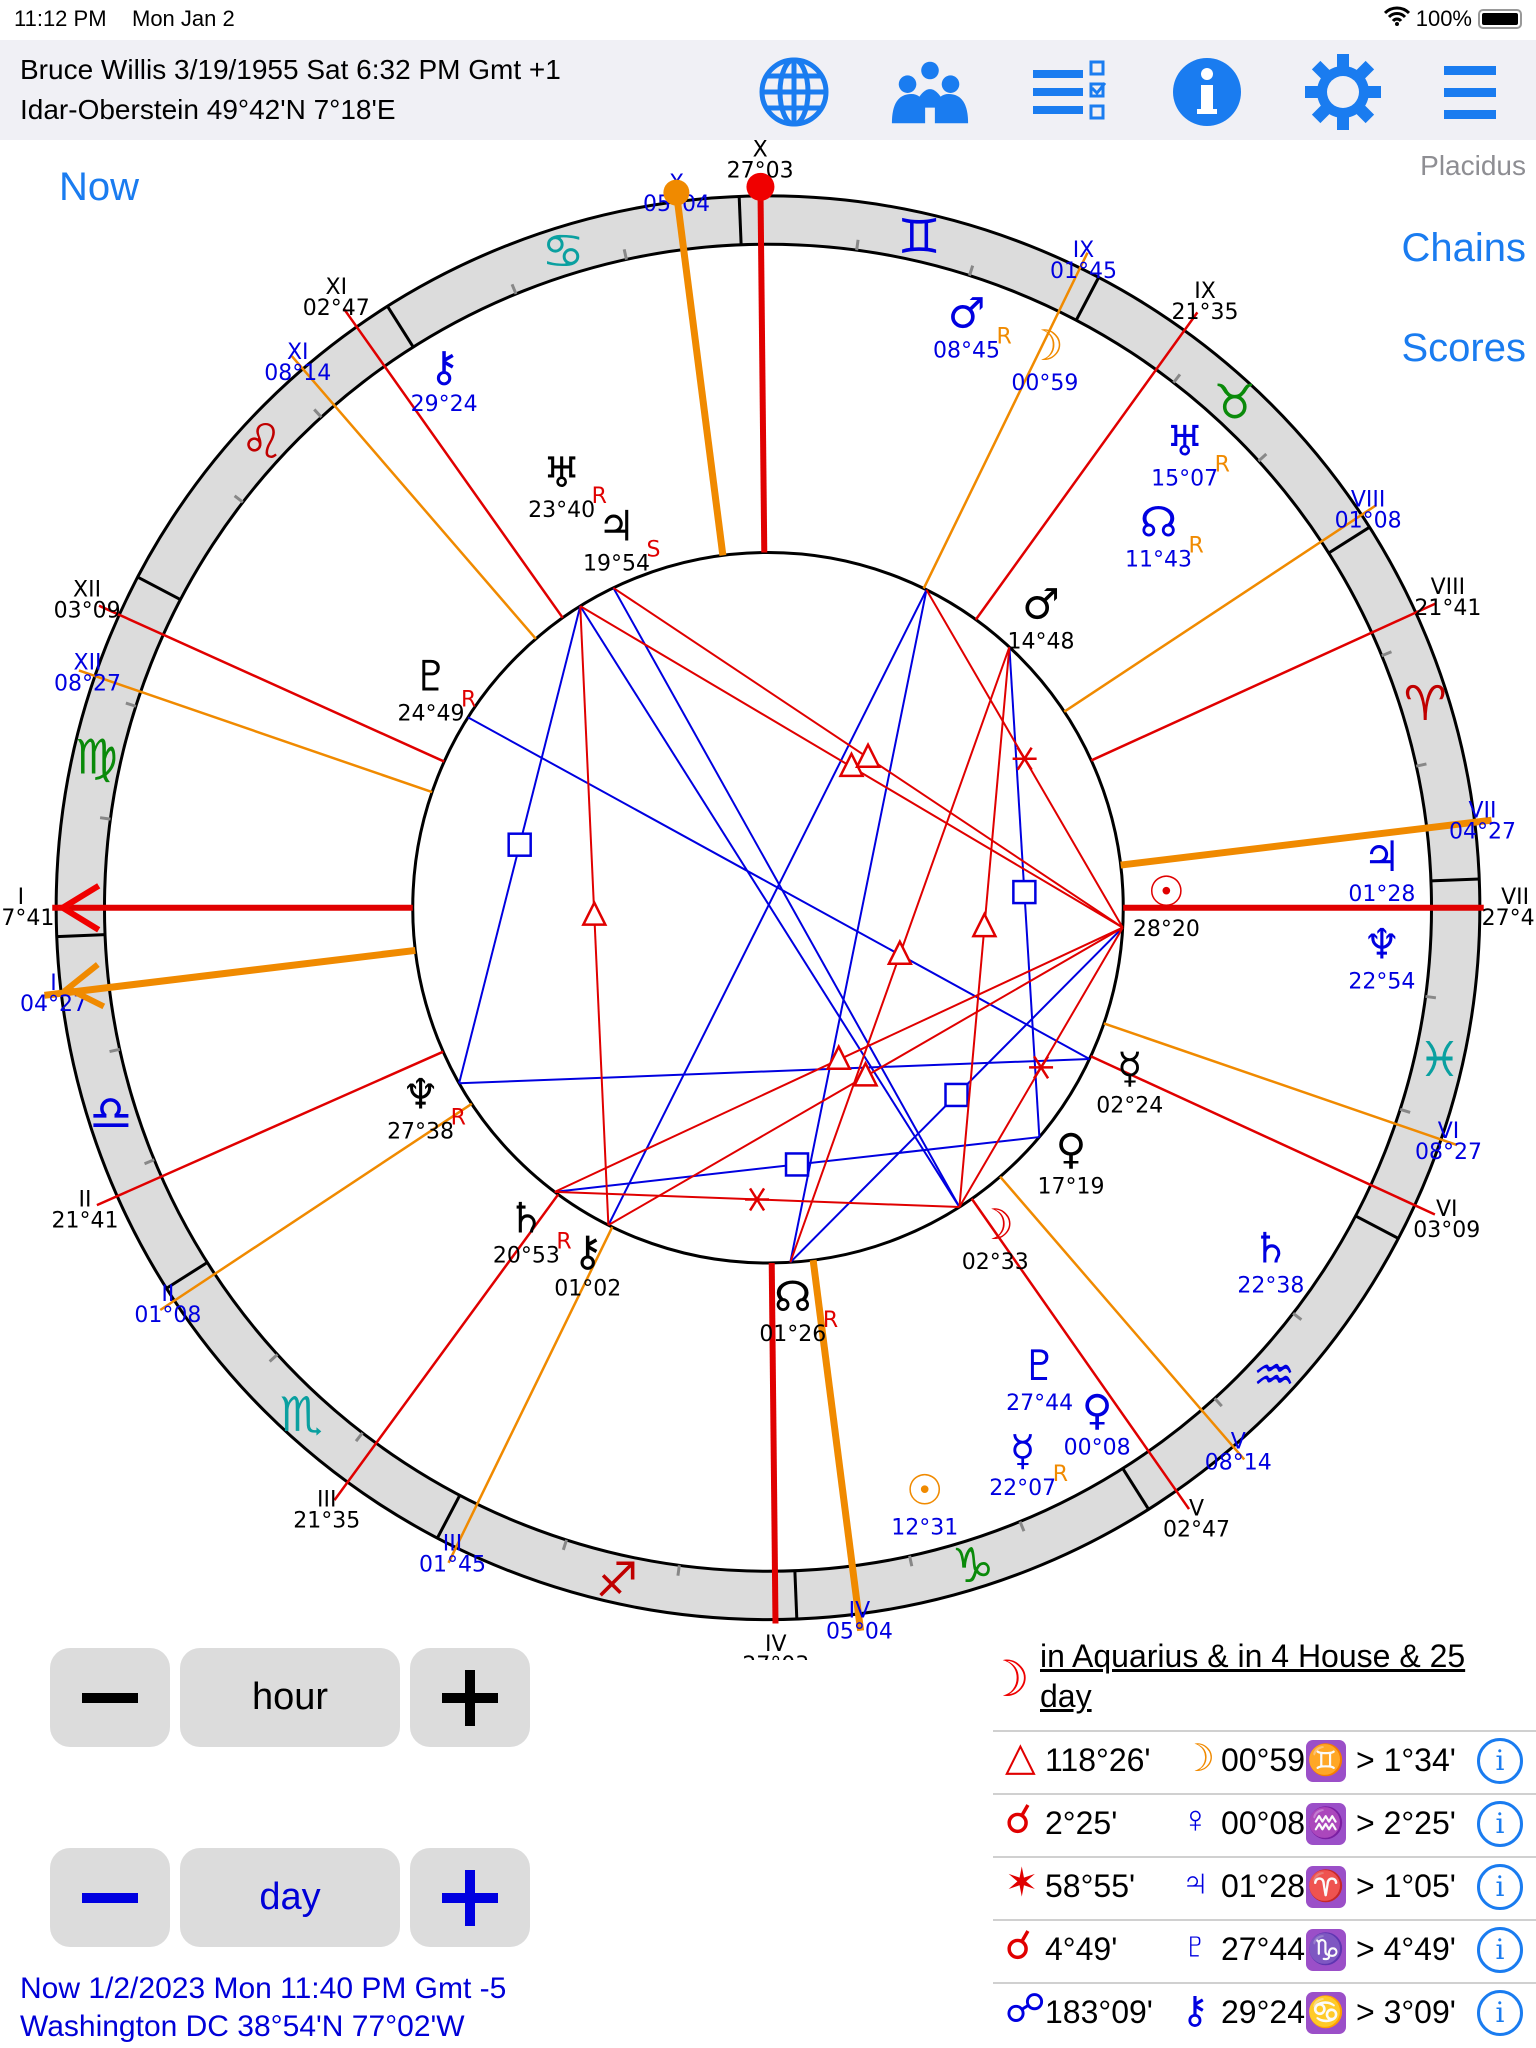 Image resolution: width=1536 pixels, height=2048 pixels. I want to click on orb-value: > 4°49', so click(1406, 1949).